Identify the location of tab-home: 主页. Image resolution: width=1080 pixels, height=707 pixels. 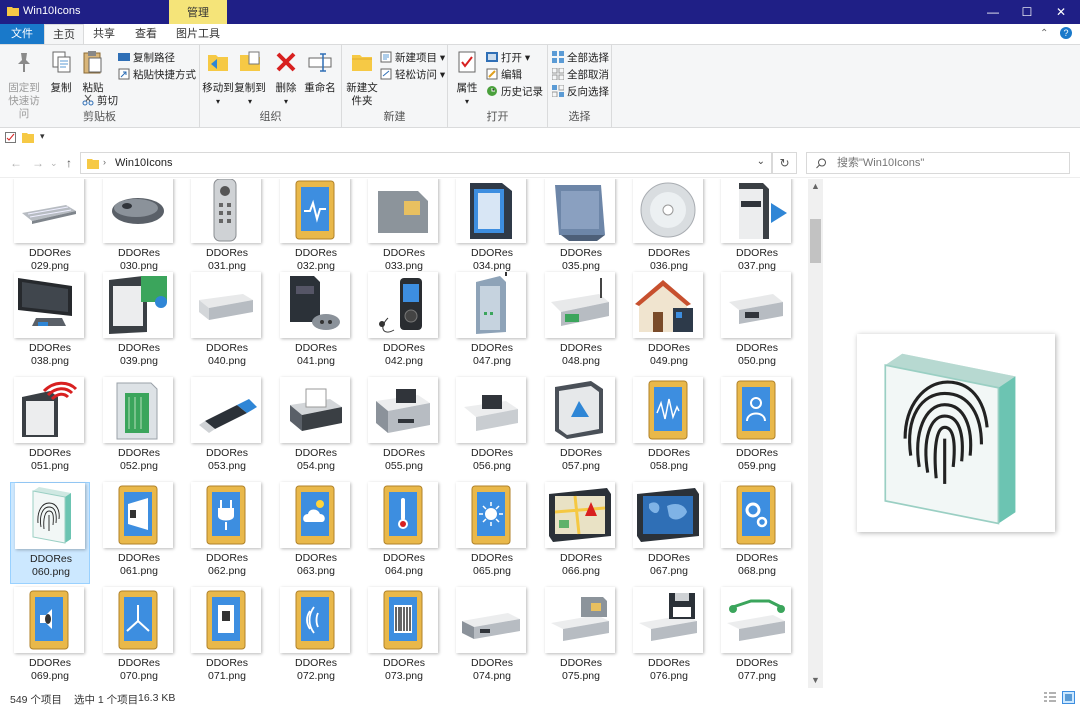
(64, 34).